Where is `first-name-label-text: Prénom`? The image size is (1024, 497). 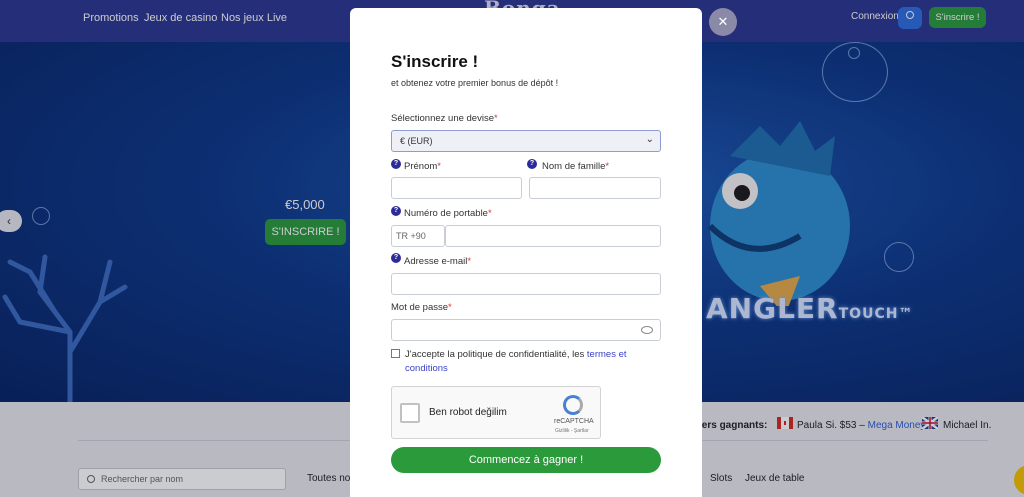 first-name-label-text: Prénom is located at coordinates (421, 166).